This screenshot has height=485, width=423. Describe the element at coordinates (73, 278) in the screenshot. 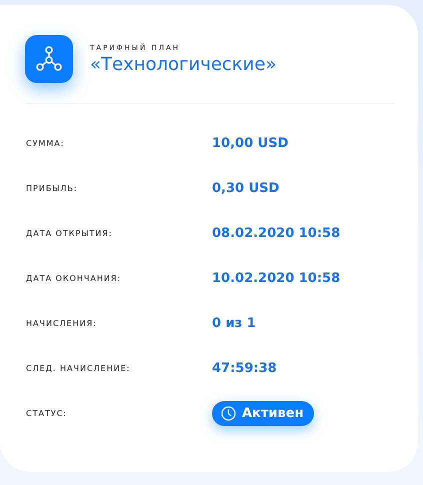

I see `field-label: ДАТА ОКОНЧАНИЯ:` at that location.